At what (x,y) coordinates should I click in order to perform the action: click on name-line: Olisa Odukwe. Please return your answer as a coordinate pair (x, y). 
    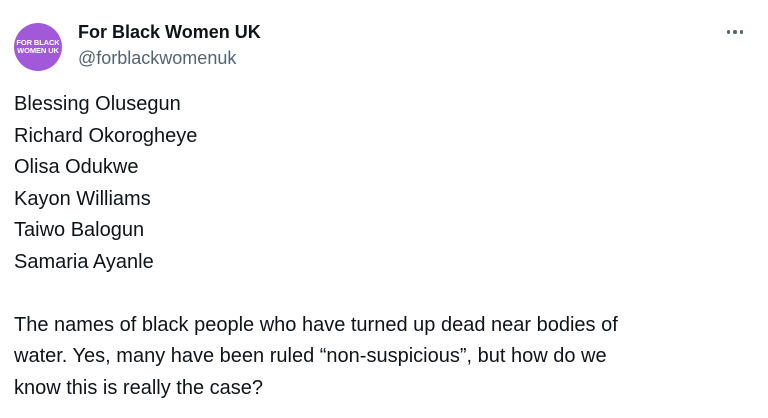
    Looking at the image, I should click on (76, 167).